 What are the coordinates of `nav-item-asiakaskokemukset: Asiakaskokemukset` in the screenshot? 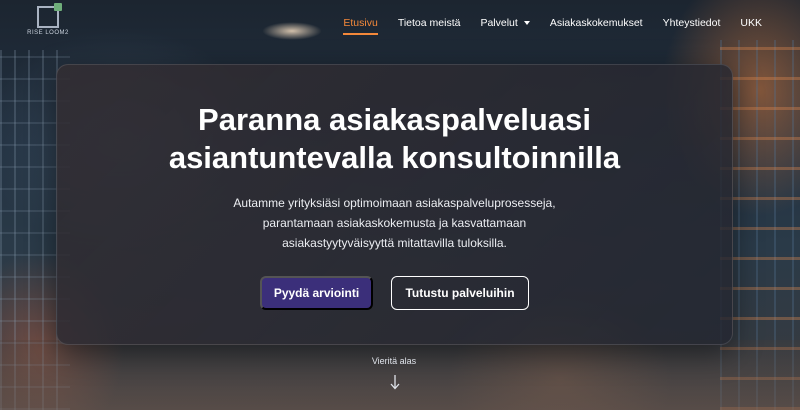 It's located at (596, 23).